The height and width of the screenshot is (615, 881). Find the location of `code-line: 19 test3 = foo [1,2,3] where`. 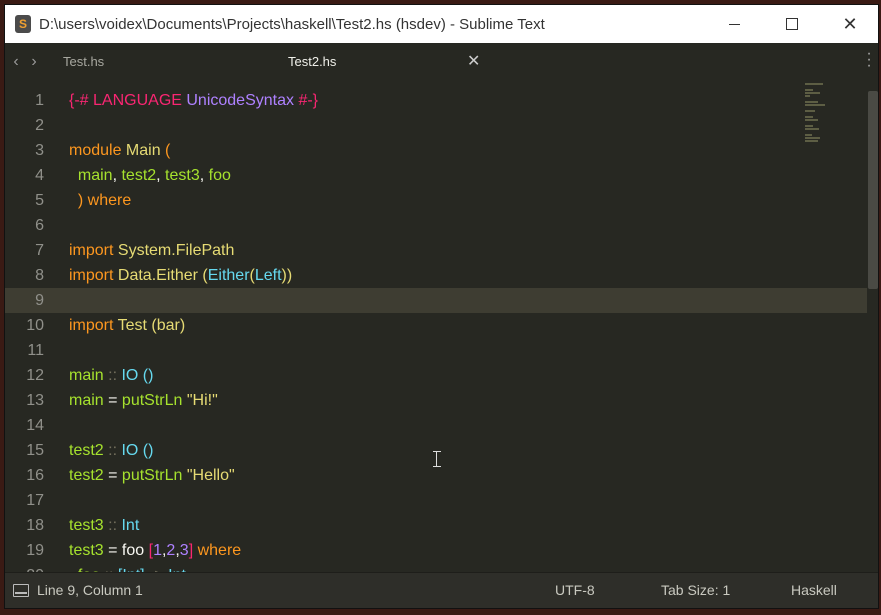

code-line: 19 test3 = foo [1,2,3] where is located at coordinates (436, 550).